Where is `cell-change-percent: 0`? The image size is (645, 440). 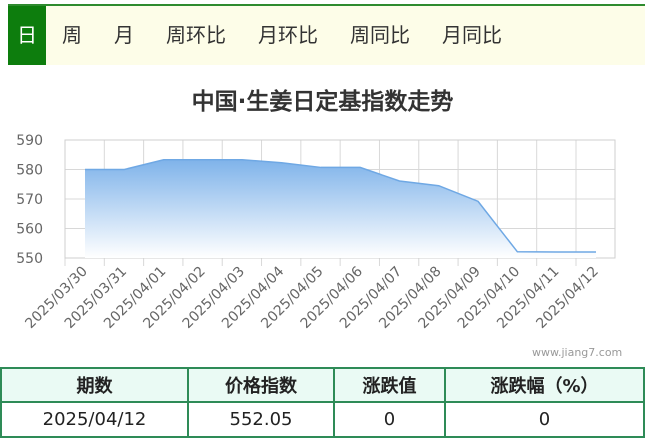 cell-change-percent: 0 is located at coordinates (544, 419).